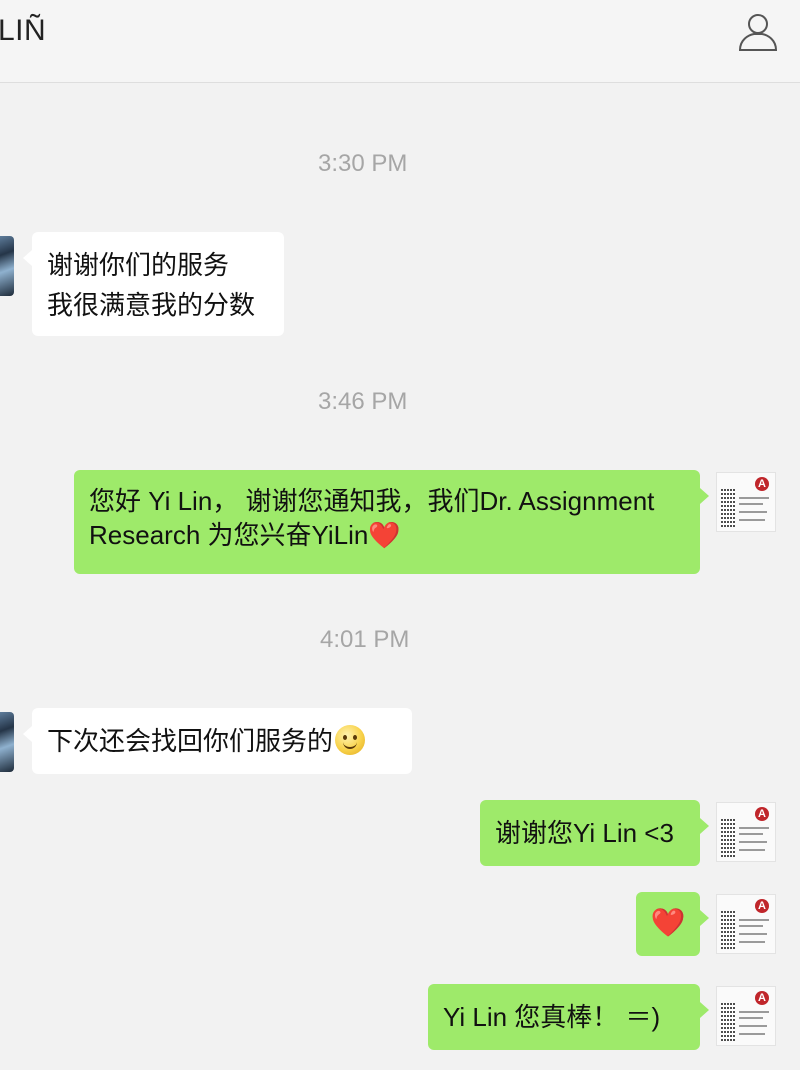  Describe the element at coordinates (153, 284) in the screenshot. I see `incoming-message: 谢谢你们的服务 我很满意我的分数` at that location.